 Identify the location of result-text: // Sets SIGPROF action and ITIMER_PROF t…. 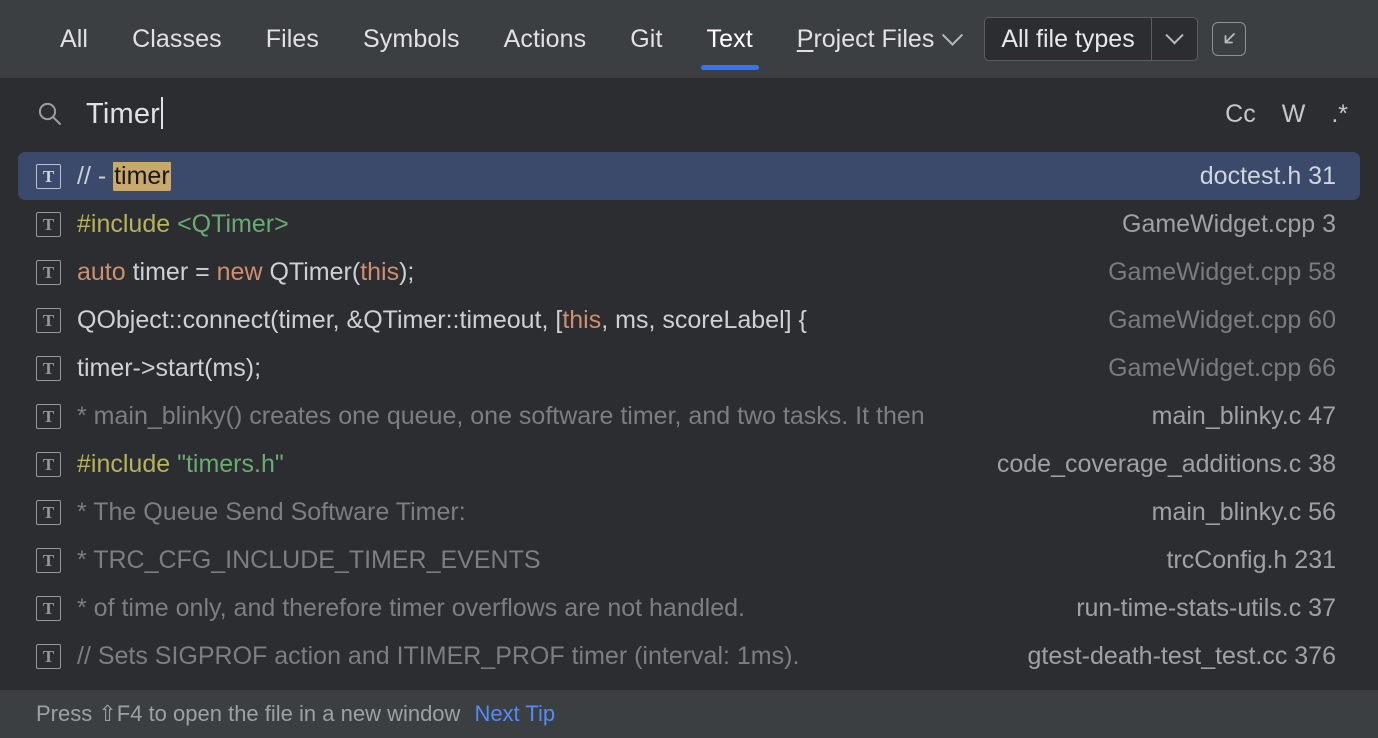
(539, 656).